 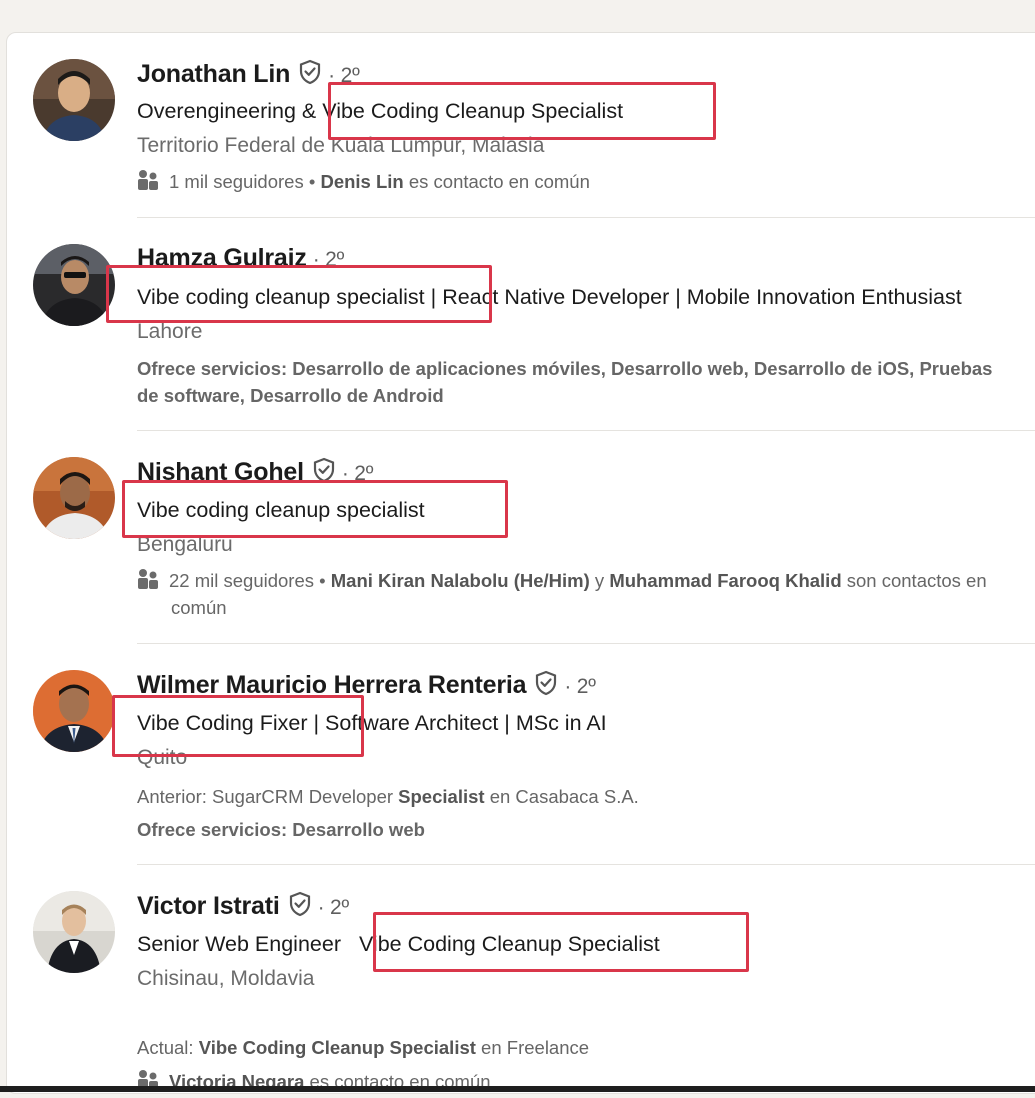 What do you see at coordinates (290, 395) in the screenshot?
I see `services-line-2: de software, Desarrollo de Android` at bounding box center [290, 395].